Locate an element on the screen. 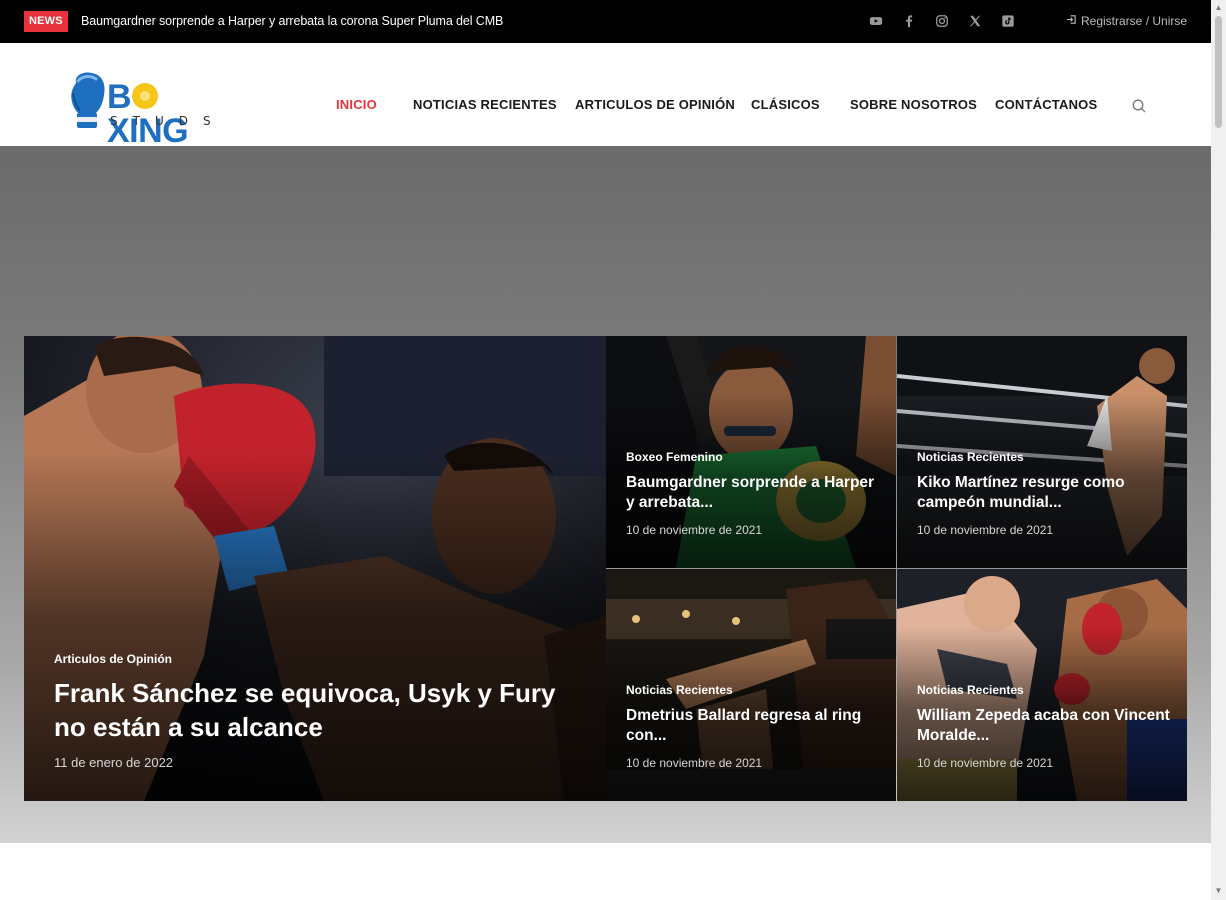 The image size is (1226, 900). category-label: Articulos de Opinión is located at coordinates (113, 659).